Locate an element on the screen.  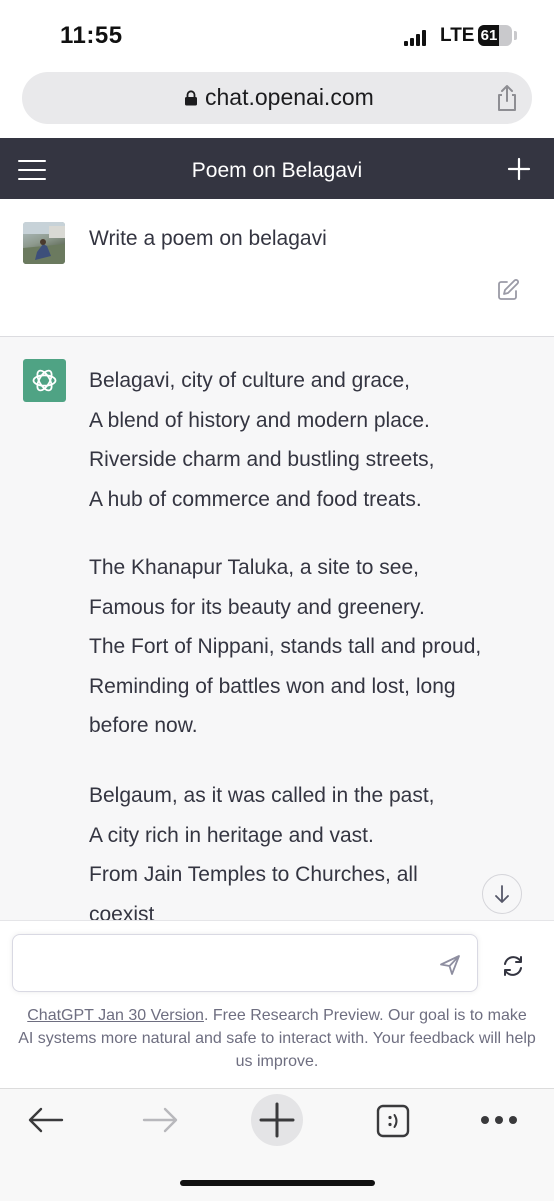
poem-line: A city rich in heritage and vast. is located at coordinates (231, 835).